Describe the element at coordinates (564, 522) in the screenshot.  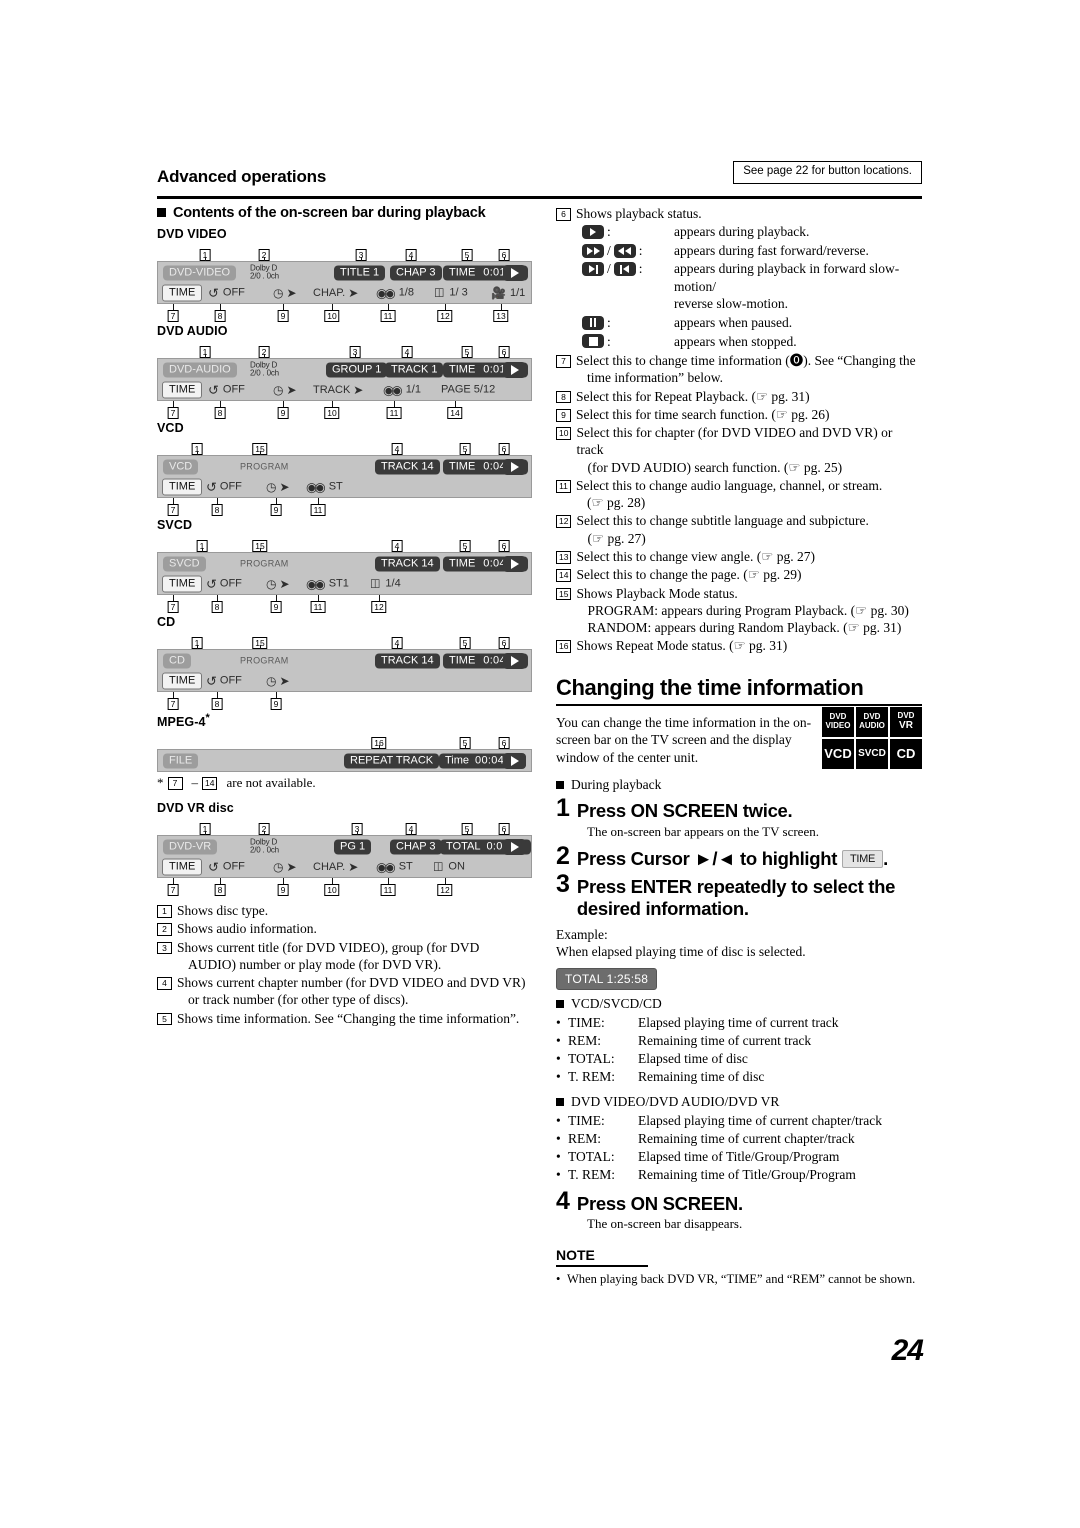
I see `callout-number: 12` at that location.